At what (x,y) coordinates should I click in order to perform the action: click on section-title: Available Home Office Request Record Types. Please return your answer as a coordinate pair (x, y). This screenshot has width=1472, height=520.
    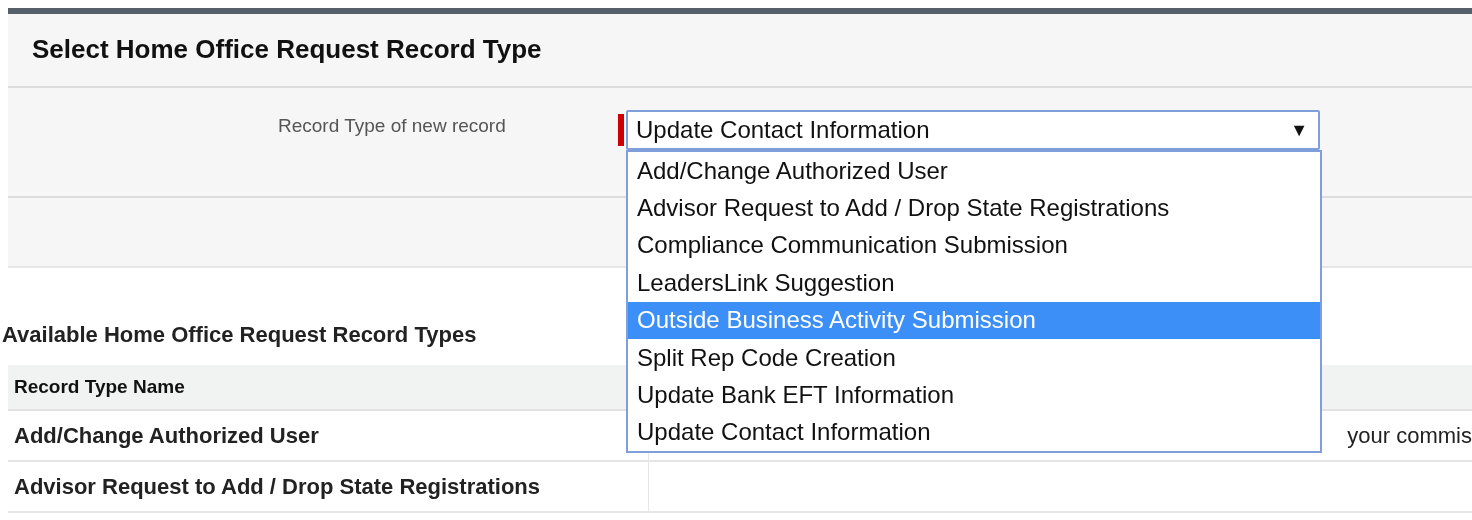
    Looking at the image, I should click on (239, 335).